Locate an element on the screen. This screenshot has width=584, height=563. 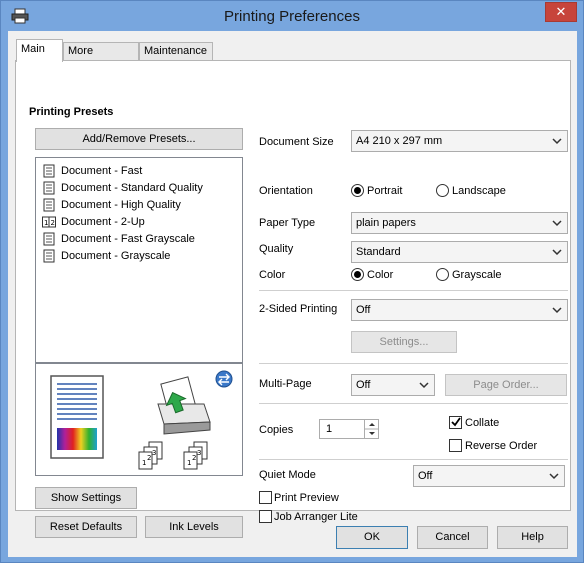
title-bar: Printing Preferences ✕ is located at coordinates (292, 16).